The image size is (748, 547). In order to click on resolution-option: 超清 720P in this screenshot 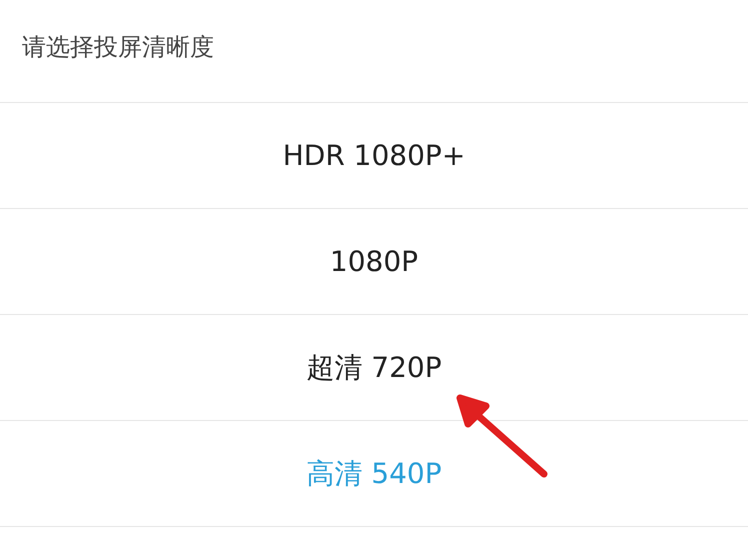, I will do `click(374, 367)`.